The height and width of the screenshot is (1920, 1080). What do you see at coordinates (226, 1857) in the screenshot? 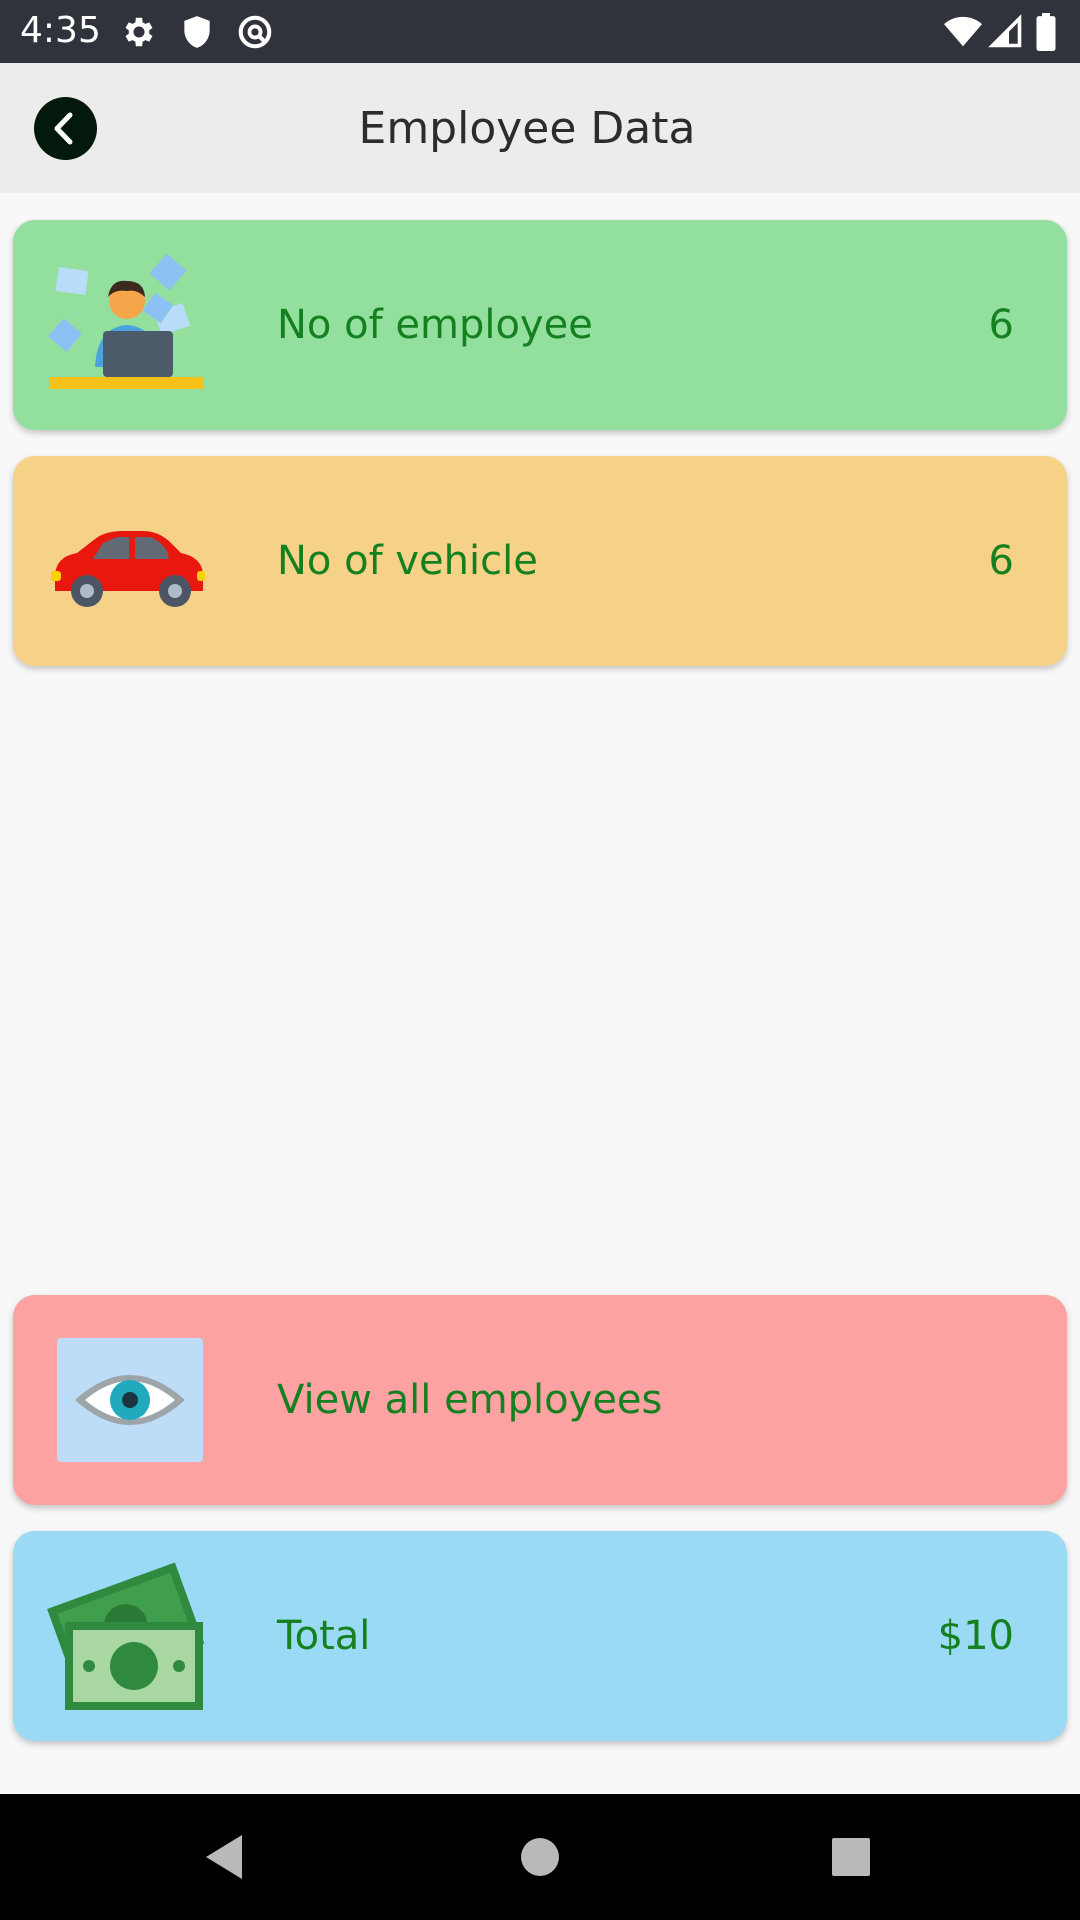
I see `back-triangle-icon` at bounding box center [226, 1857].